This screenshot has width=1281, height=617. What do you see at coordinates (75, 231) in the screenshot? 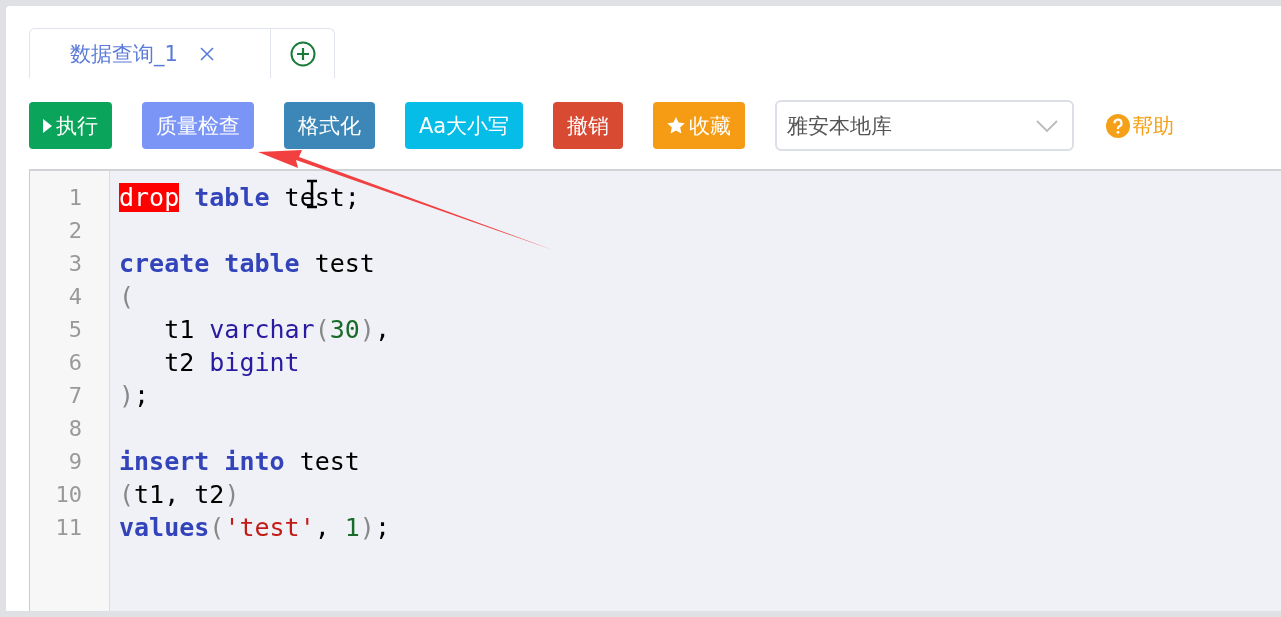
I see `line-number: 2` at bounding box center [75, 231].